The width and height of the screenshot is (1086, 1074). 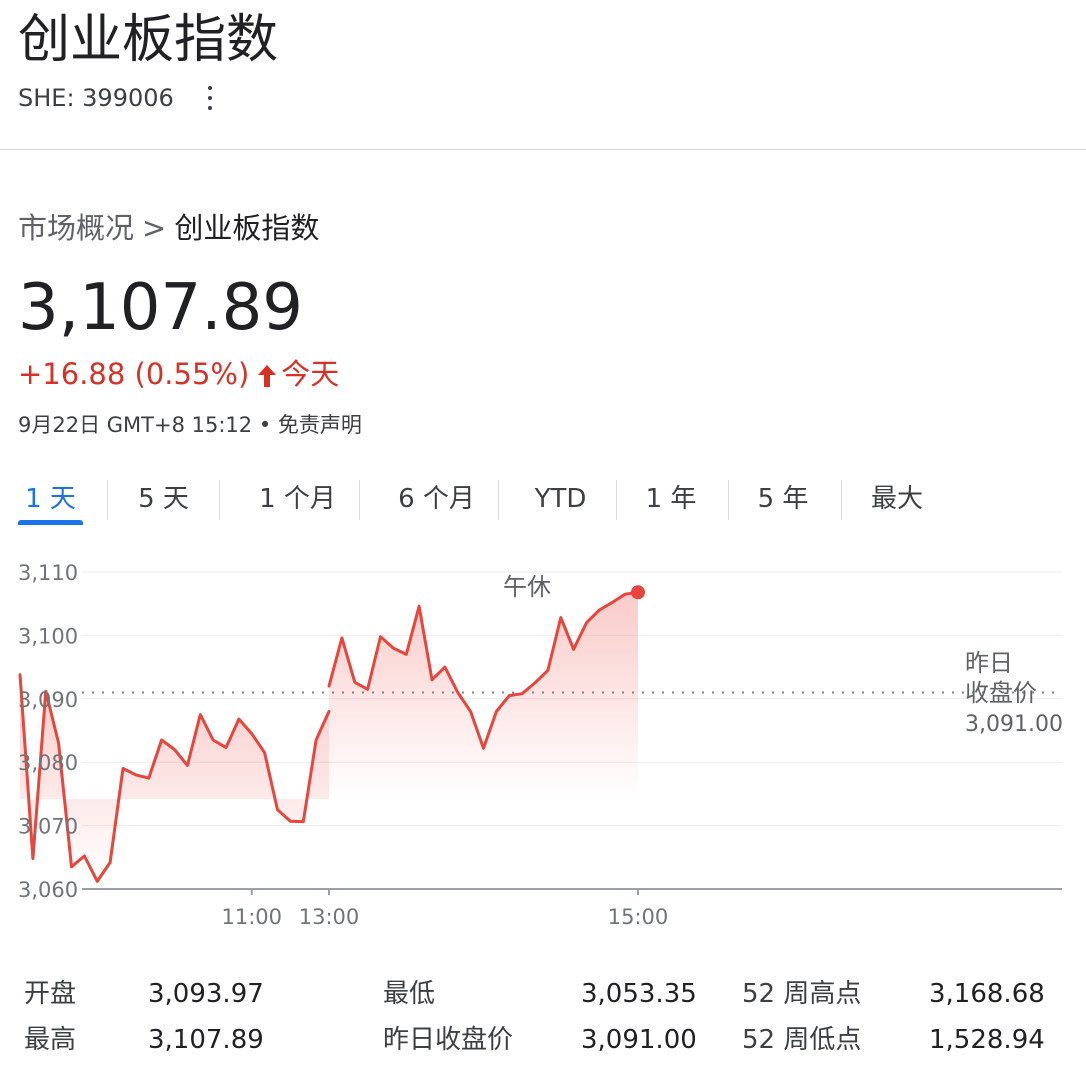 What do you see at coordinates (163, 498) in the screenshot?
I see `tab-5d: 5 天` at bounding box center [163, 498].